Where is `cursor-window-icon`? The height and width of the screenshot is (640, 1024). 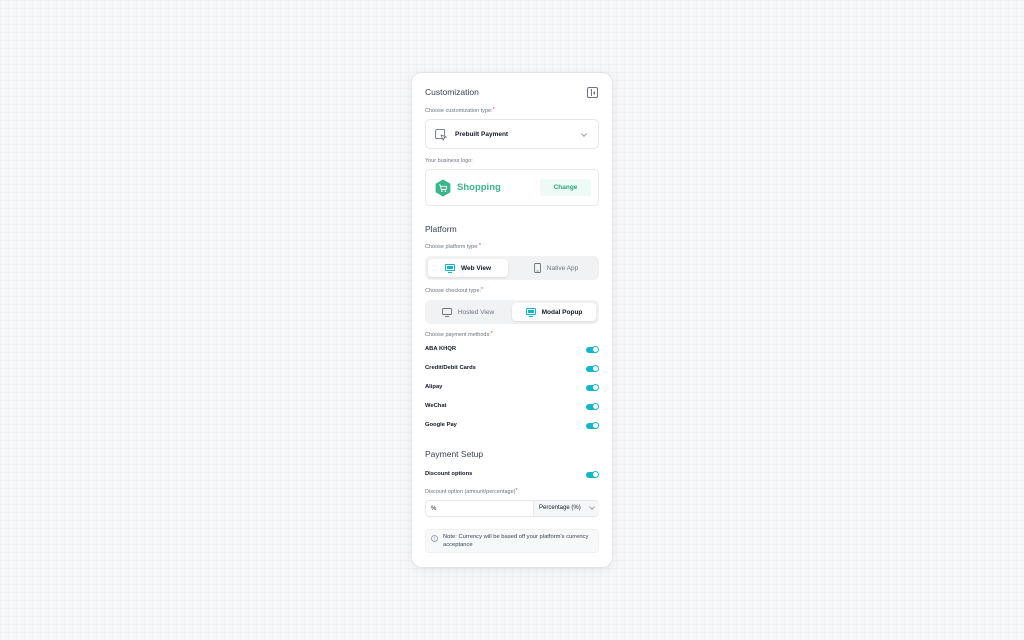
cursor-window-icon is located at coordinates (441, 135).